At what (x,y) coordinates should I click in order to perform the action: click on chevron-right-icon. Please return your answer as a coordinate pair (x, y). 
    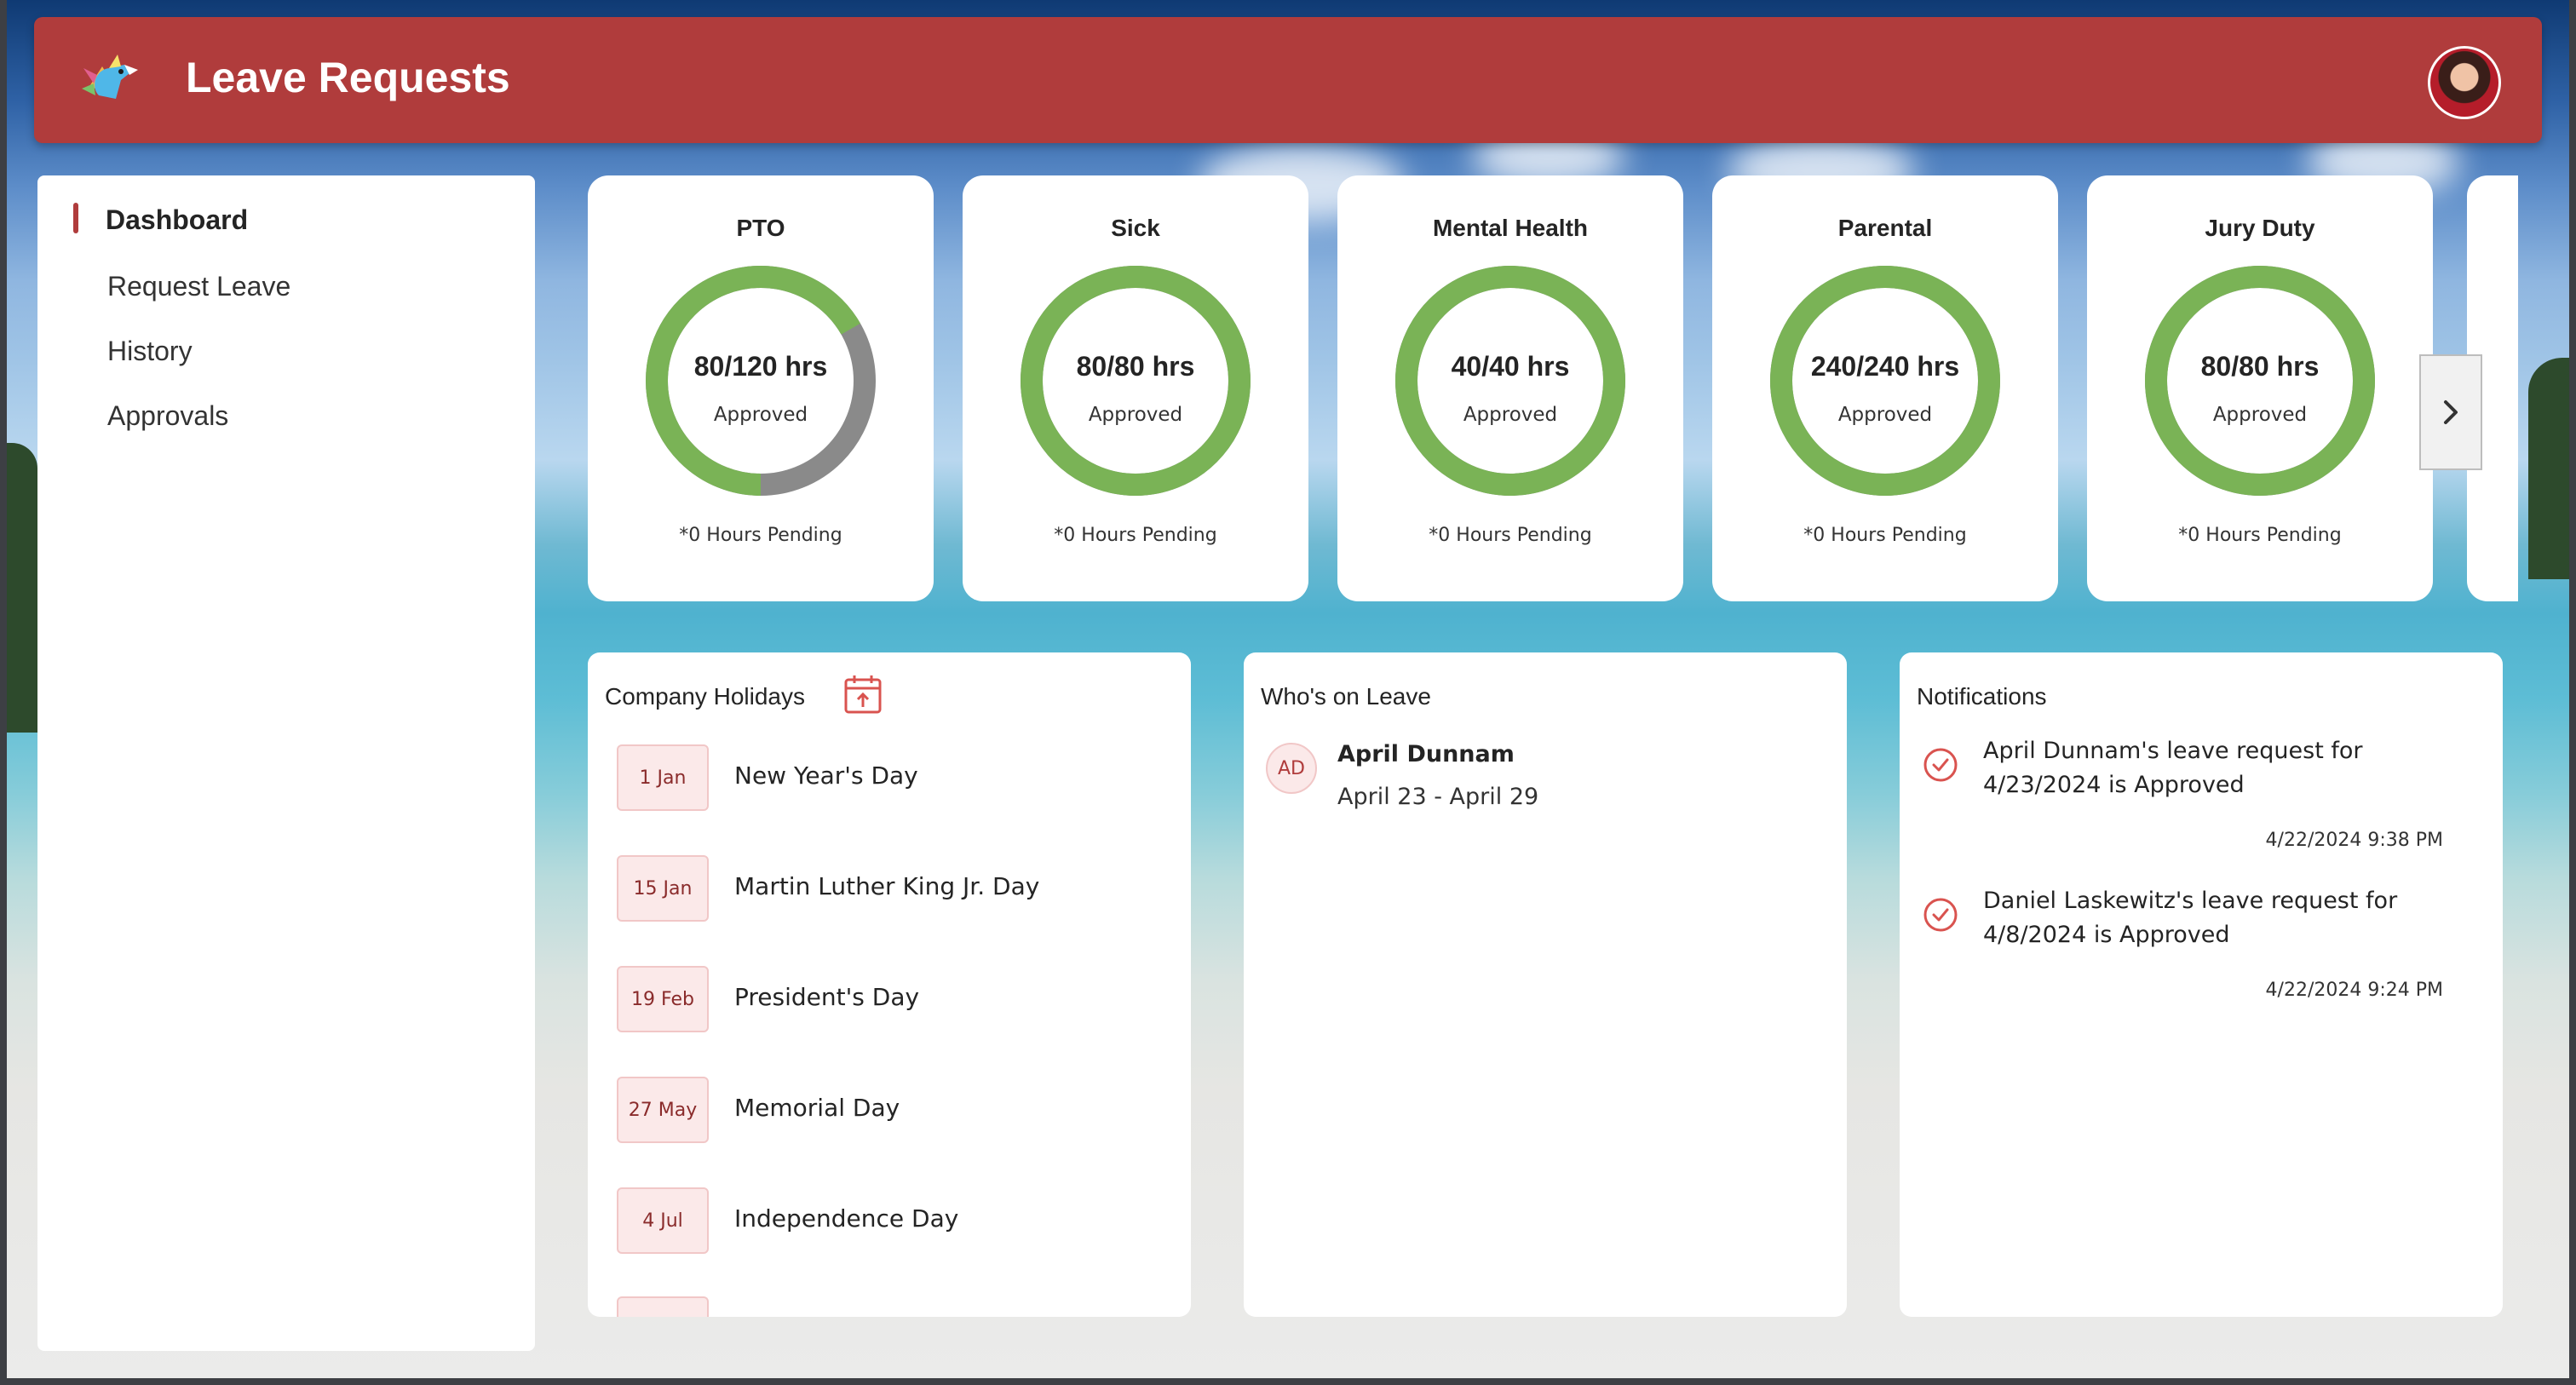
    Looking at the image, I should click on (2451, 412).